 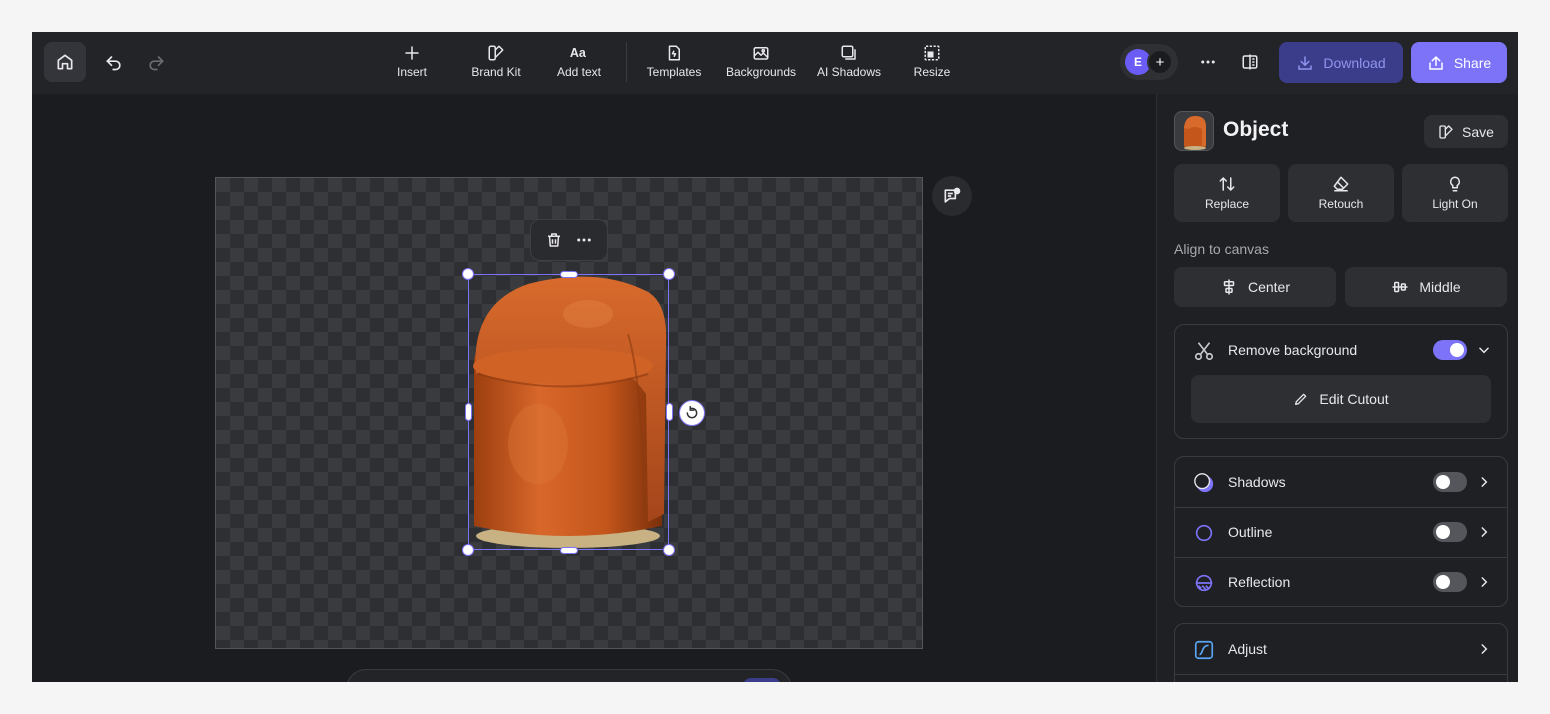 What do you see at coordinates (1400, 287) in the screenshot?
I see `align-middle-icon` at bounding box center [1400, 287].